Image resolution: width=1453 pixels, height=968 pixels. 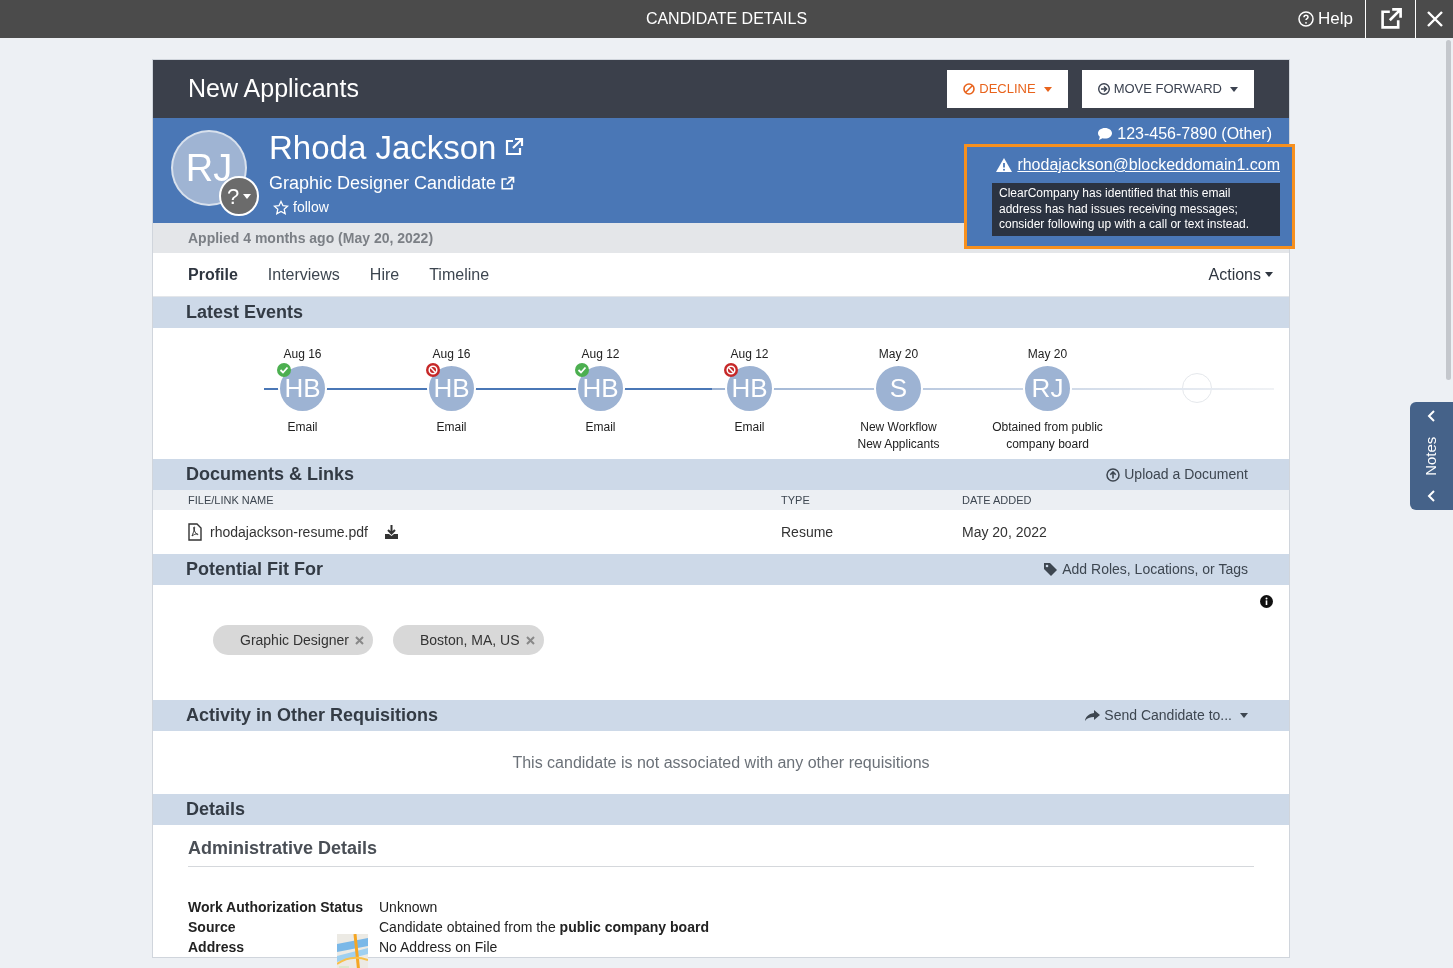 What do you see at coordinates (726, 19) in the screenshot?
I see `window-title: CANDIDATE DETAILS` at bounding box center [726, 19].